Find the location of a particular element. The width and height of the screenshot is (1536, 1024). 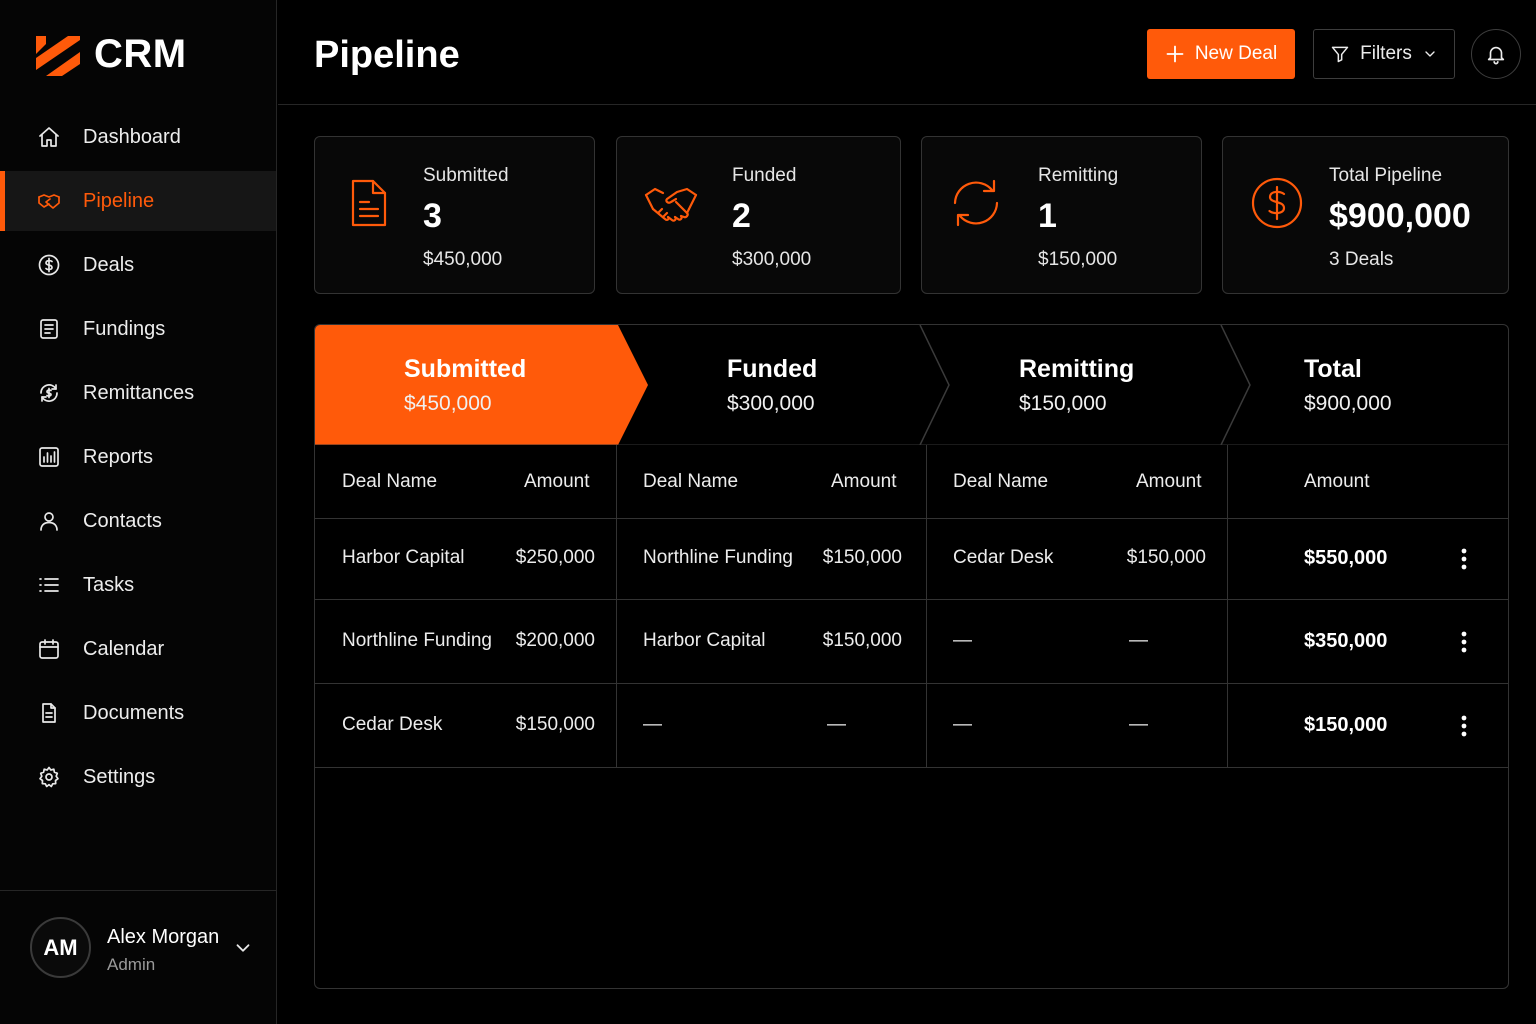

stat-card-funded: Funded 2 $300,000 is located at coordinates (758, 215).